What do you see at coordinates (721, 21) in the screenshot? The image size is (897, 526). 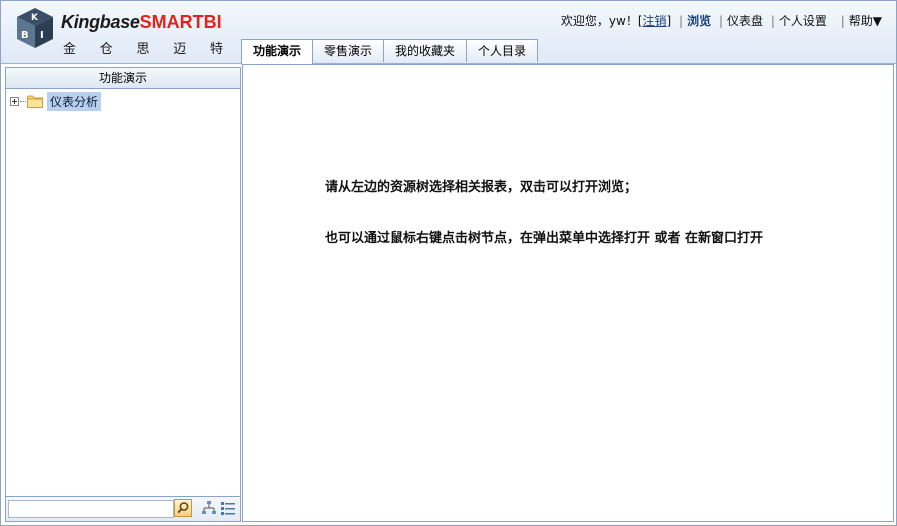 I see `top-nav: 欢迎您，yw！[注销] | 浏览 | 仪表盘 | 个人设置 | 帮助▼` at bounding box center [721, 21].